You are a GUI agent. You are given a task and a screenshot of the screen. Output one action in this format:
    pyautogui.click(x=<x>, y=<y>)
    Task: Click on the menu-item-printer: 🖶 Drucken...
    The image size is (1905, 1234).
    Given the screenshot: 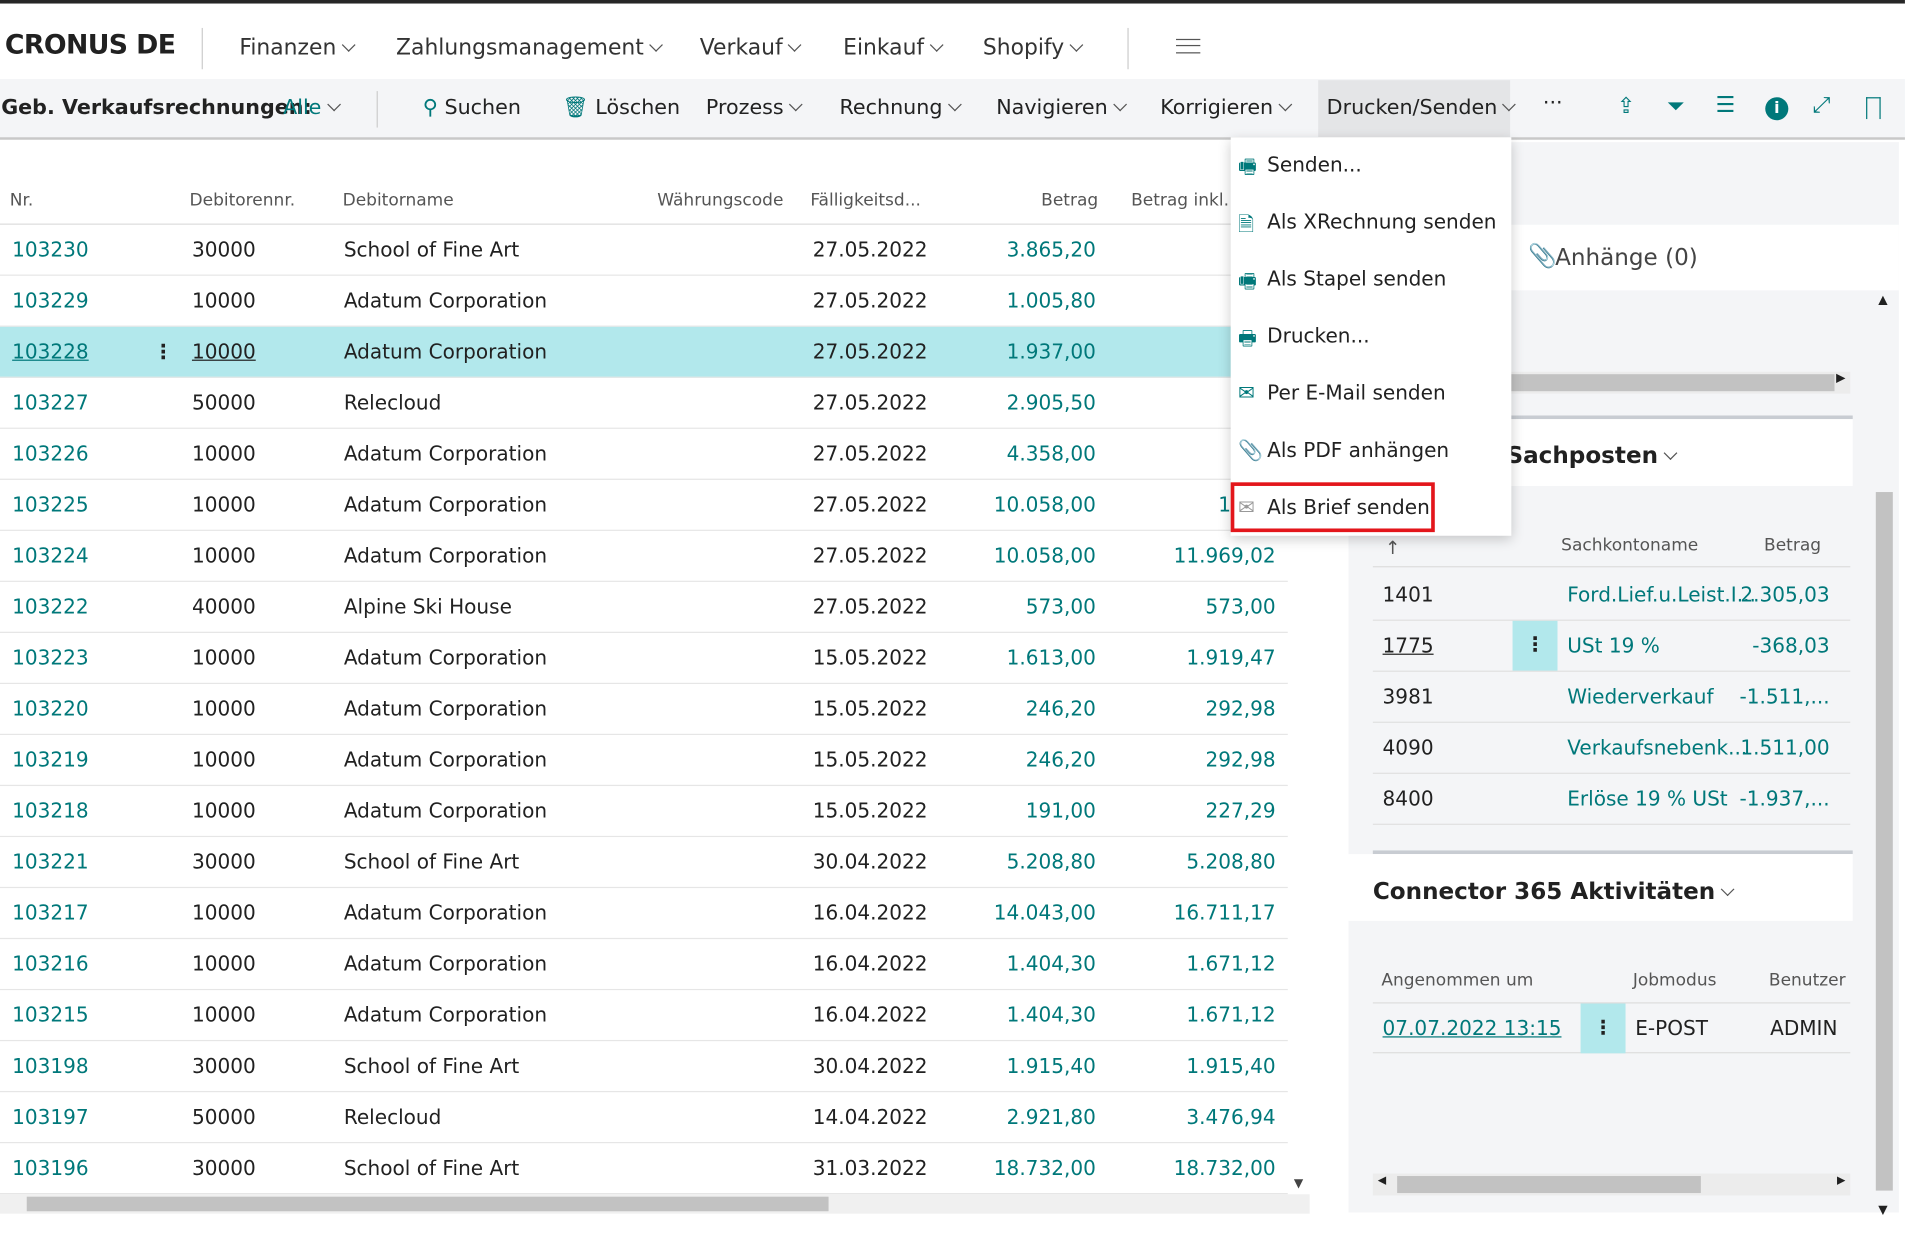 What is the action you would take?
    pyautogui.click(x=1371, y=337)
    